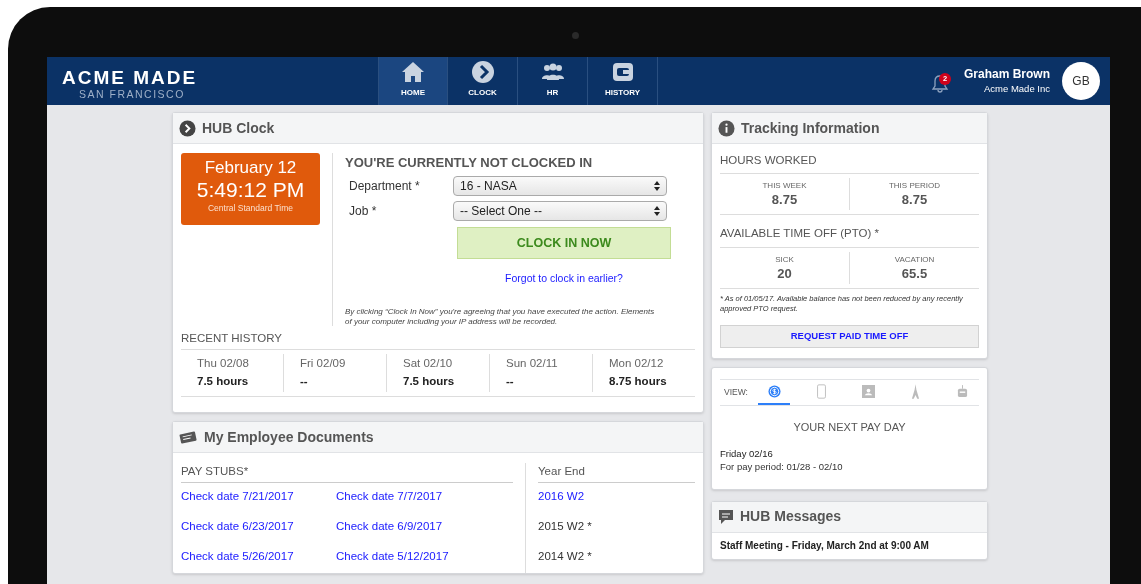  I want to click on clock-time: 5:49:12 PM, so click(250, 190).